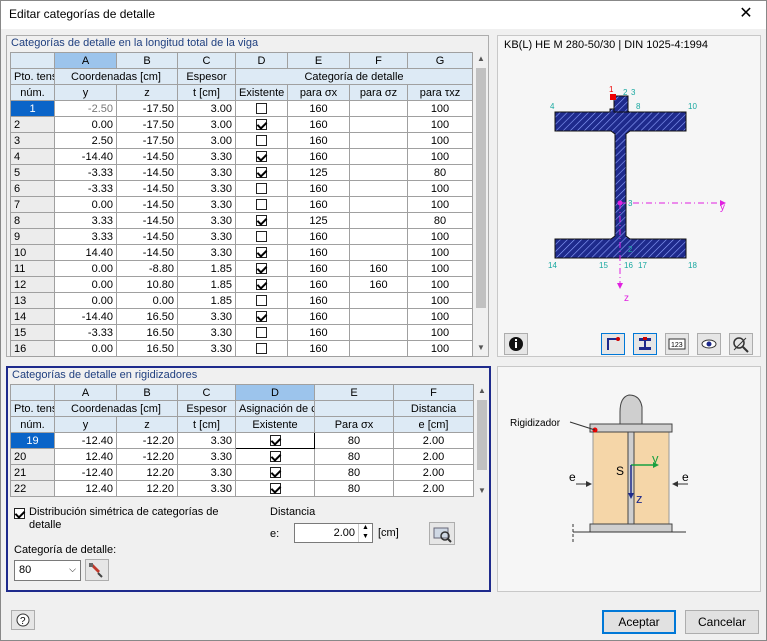  I want to click on row-number: 14, so click(32, 316).